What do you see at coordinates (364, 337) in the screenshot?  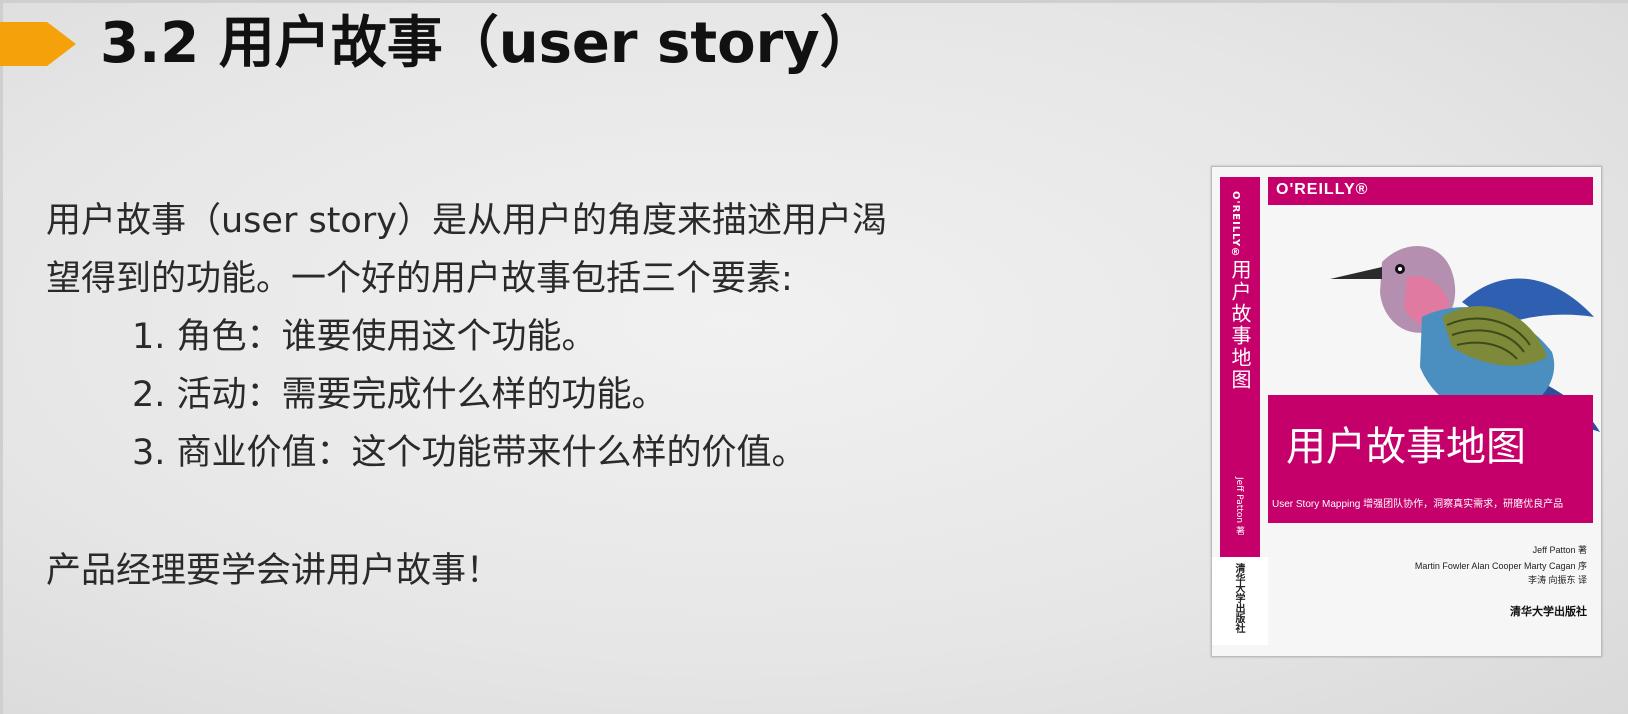 I see `list-item: 1. 角色：谁要使用这个功能。` at bounding box center [364, 337].